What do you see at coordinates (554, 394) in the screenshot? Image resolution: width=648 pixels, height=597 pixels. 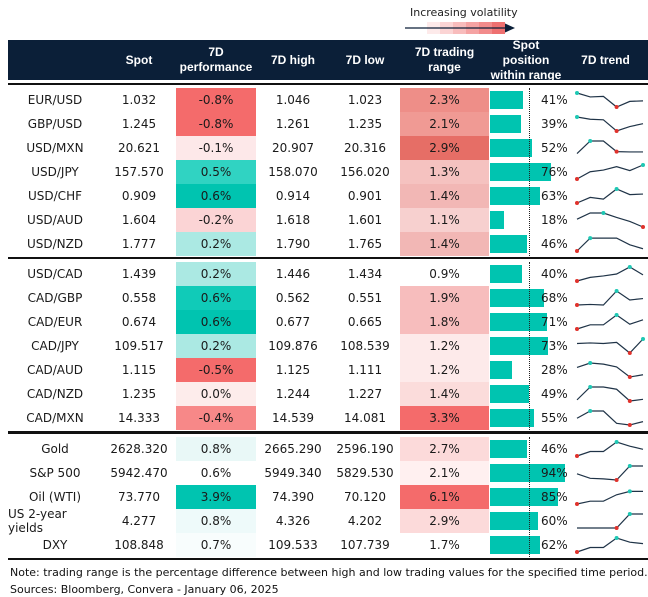 I see `spot-position-label: 49%` at bounding box center [554, 394].